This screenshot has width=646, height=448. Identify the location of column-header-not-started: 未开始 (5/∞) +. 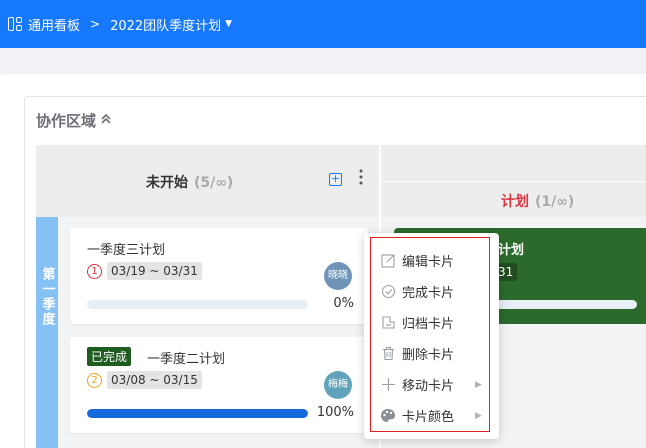
(207, 181).